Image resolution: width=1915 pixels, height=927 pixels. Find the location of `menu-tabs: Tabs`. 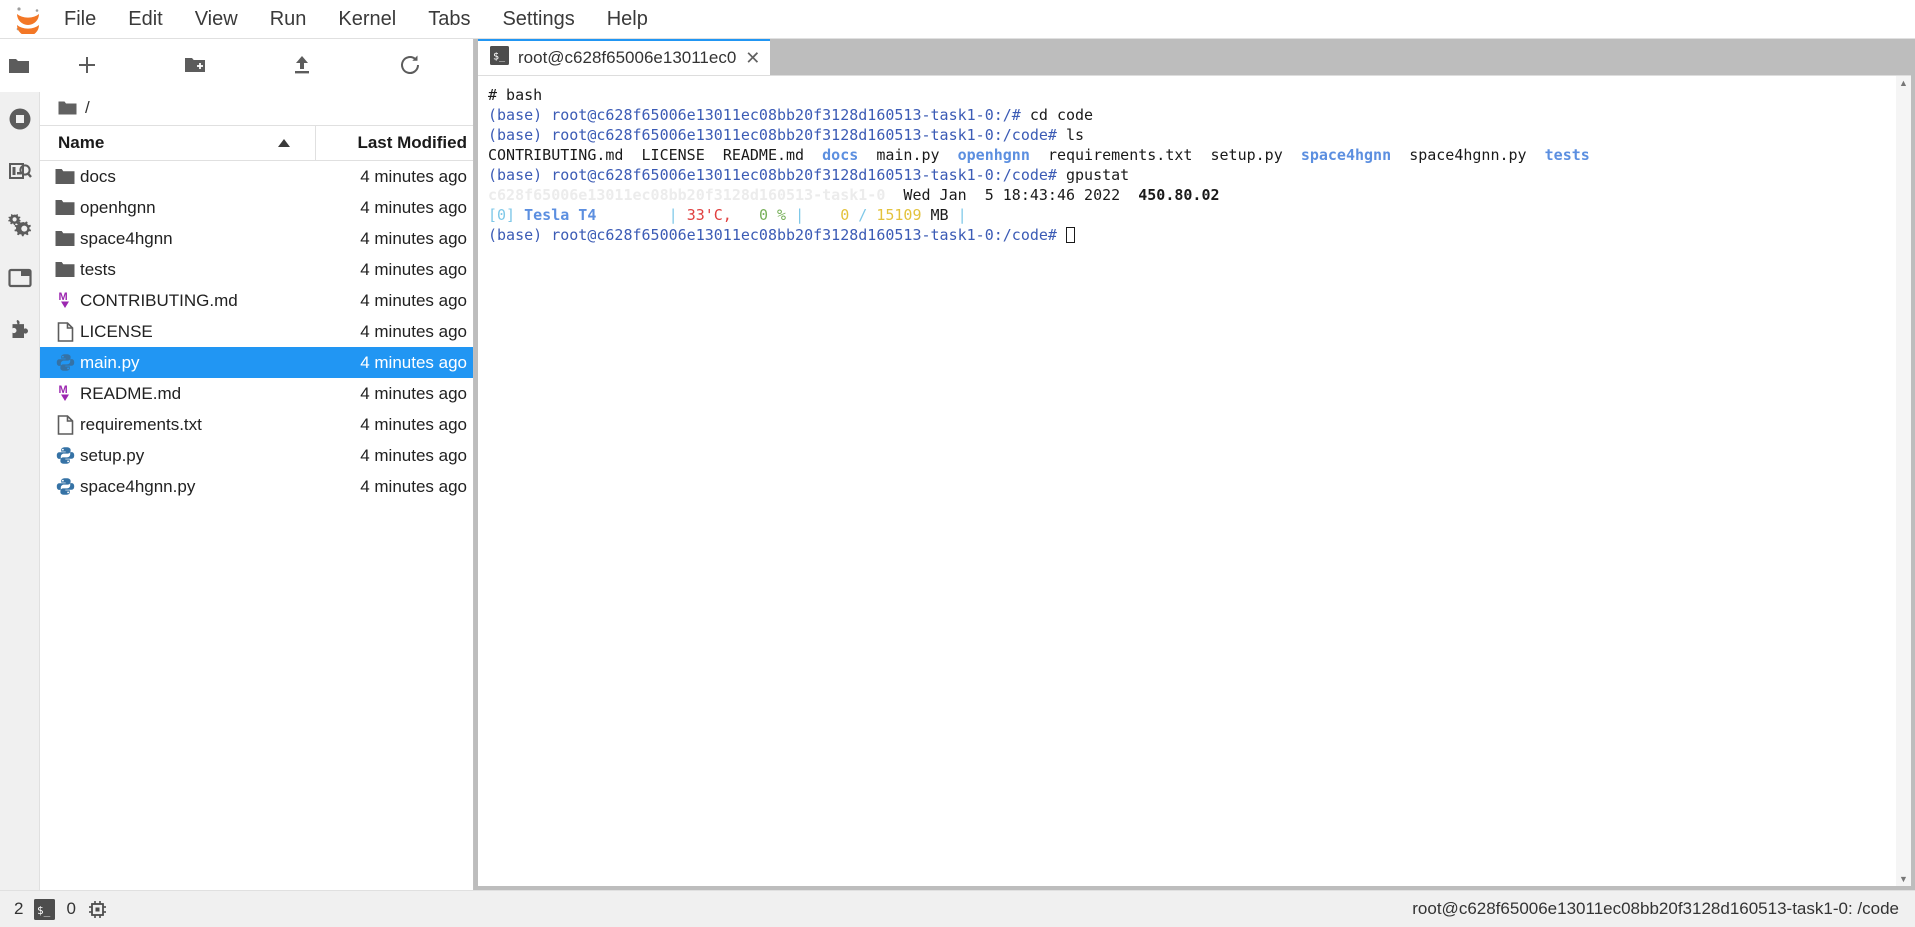

menu-tabs: Tabs is located at coordinates (449, 19).